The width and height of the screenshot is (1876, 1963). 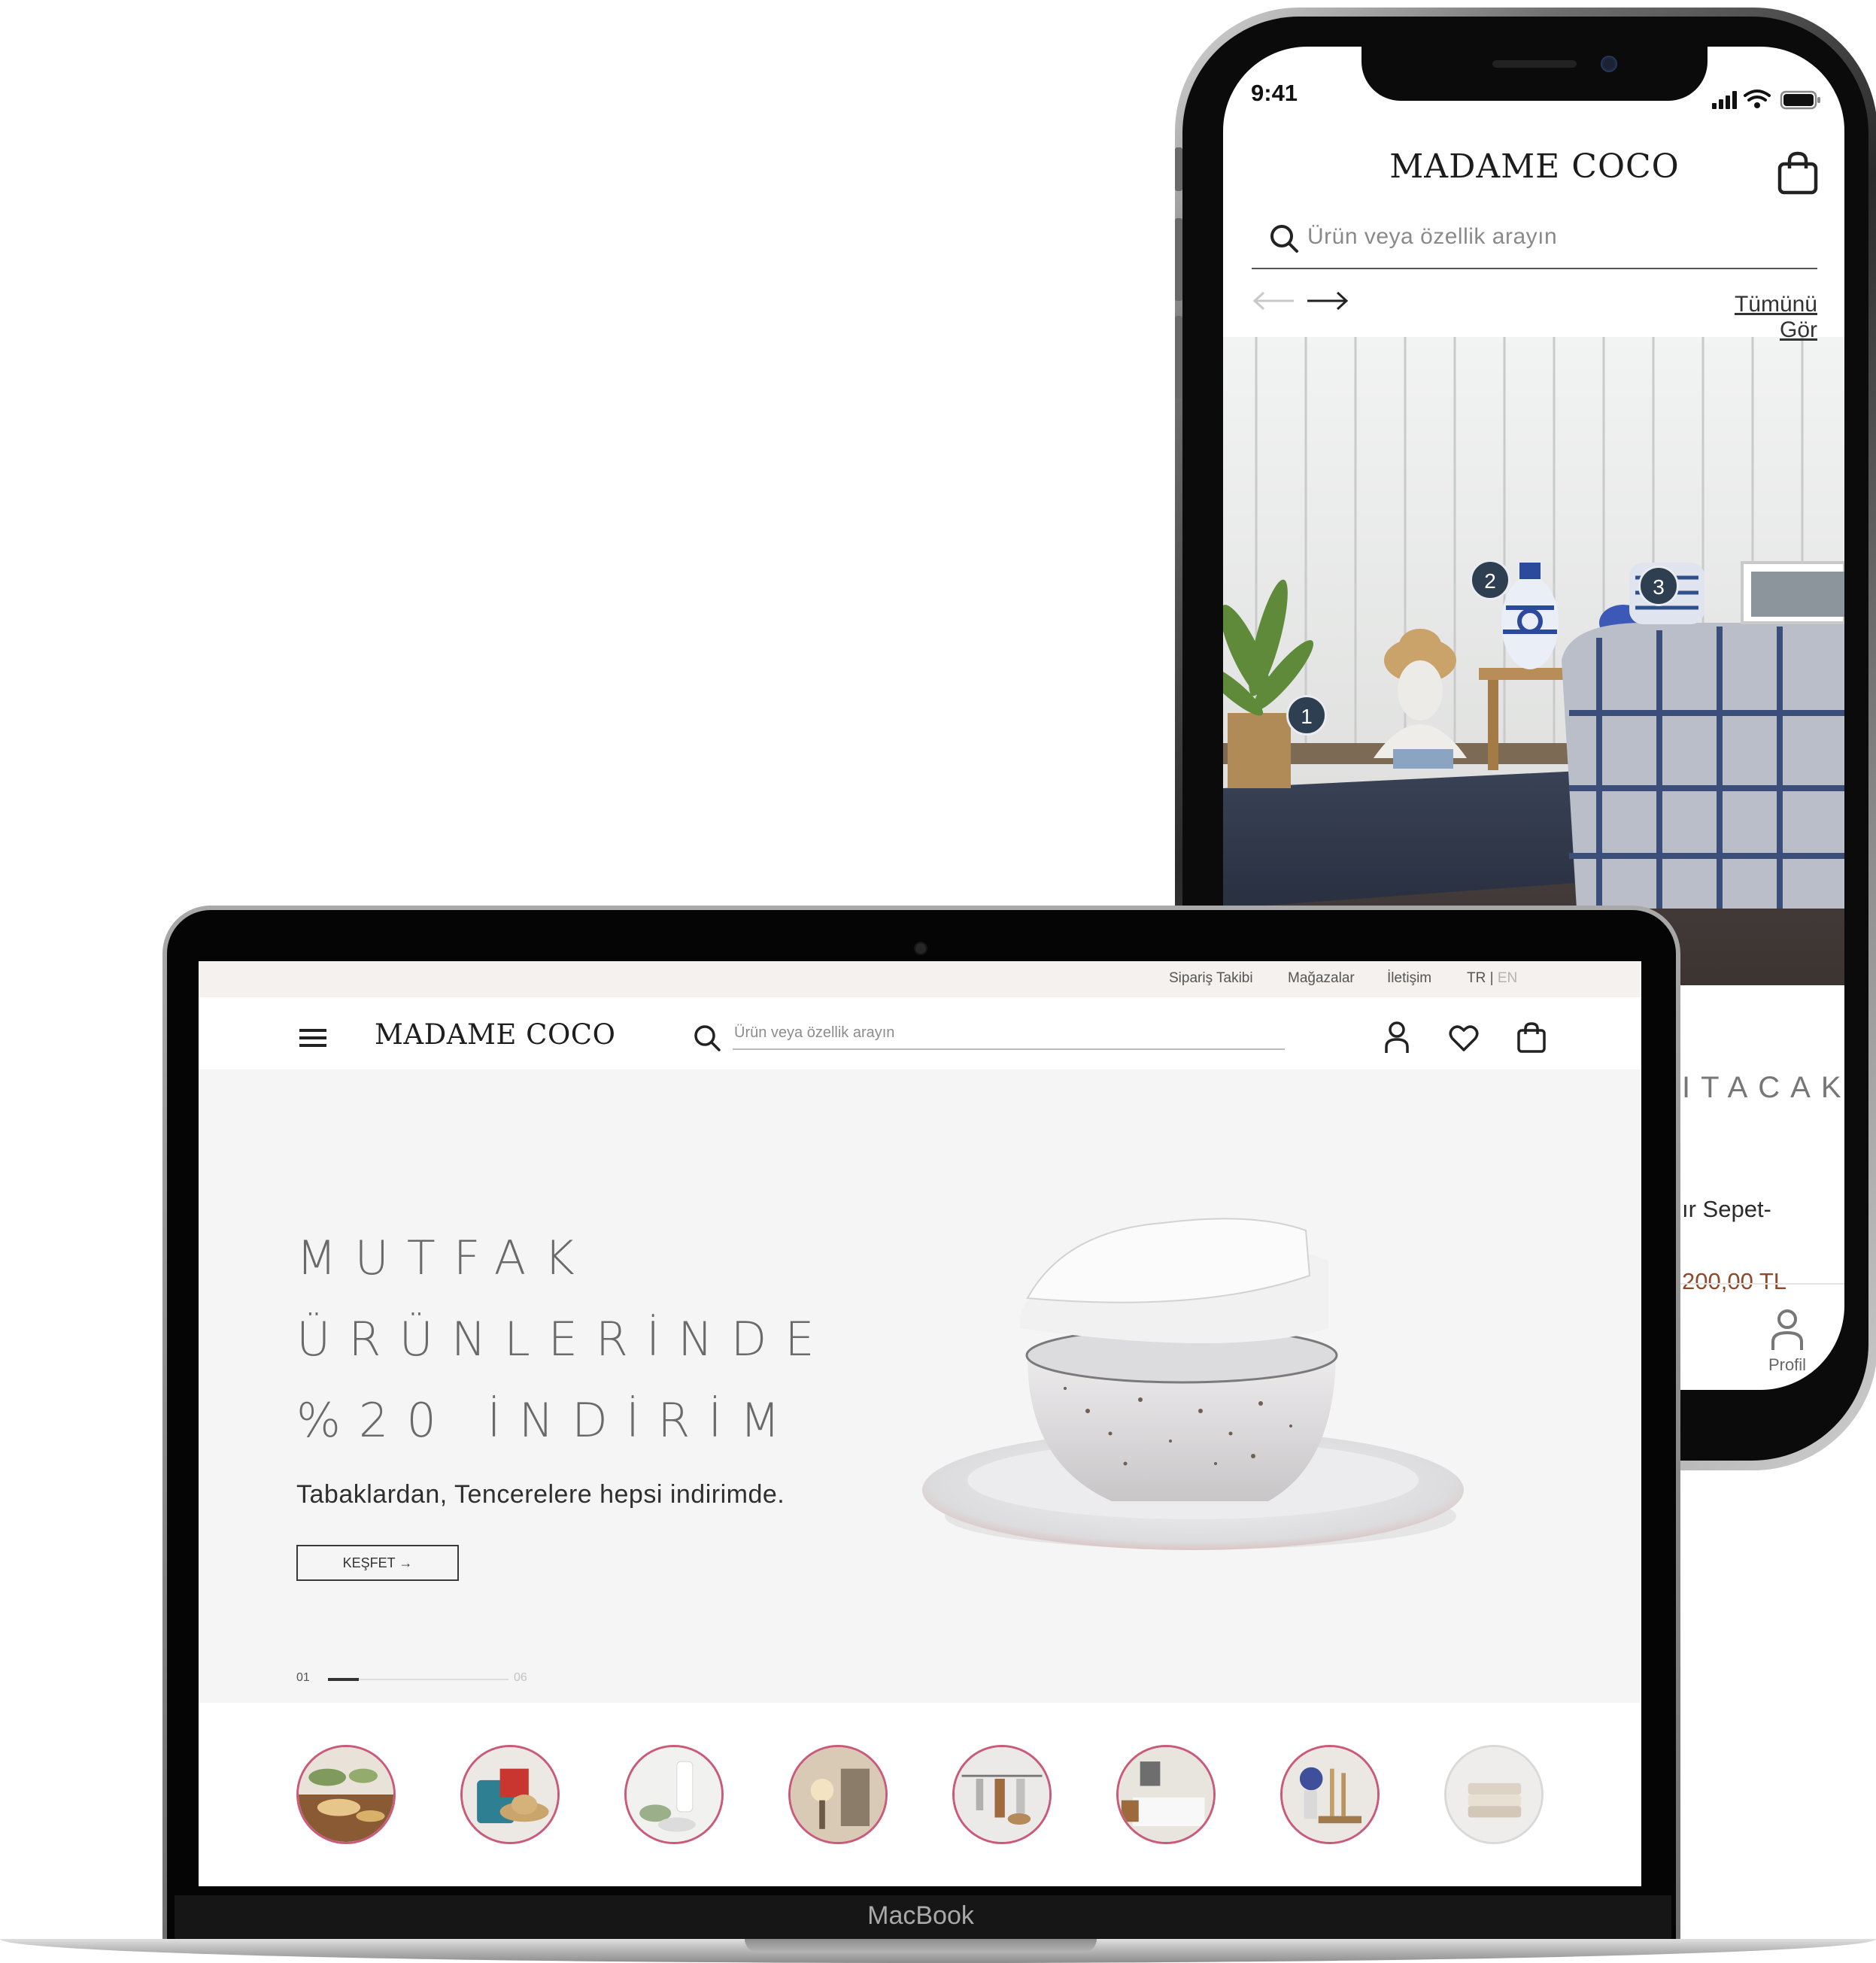 What do you see at coordinates (1321, 978) in the screenshot?
I see `stores-link: Mağazalar` at bounding box center [1321, 978].